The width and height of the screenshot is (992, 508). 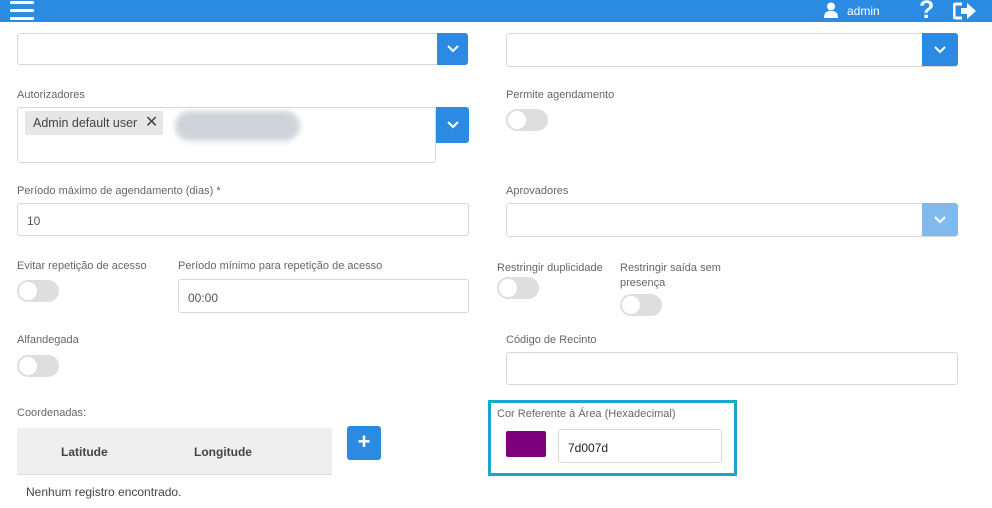 I want to click on blurred-chip, so click(x=237, y=126).